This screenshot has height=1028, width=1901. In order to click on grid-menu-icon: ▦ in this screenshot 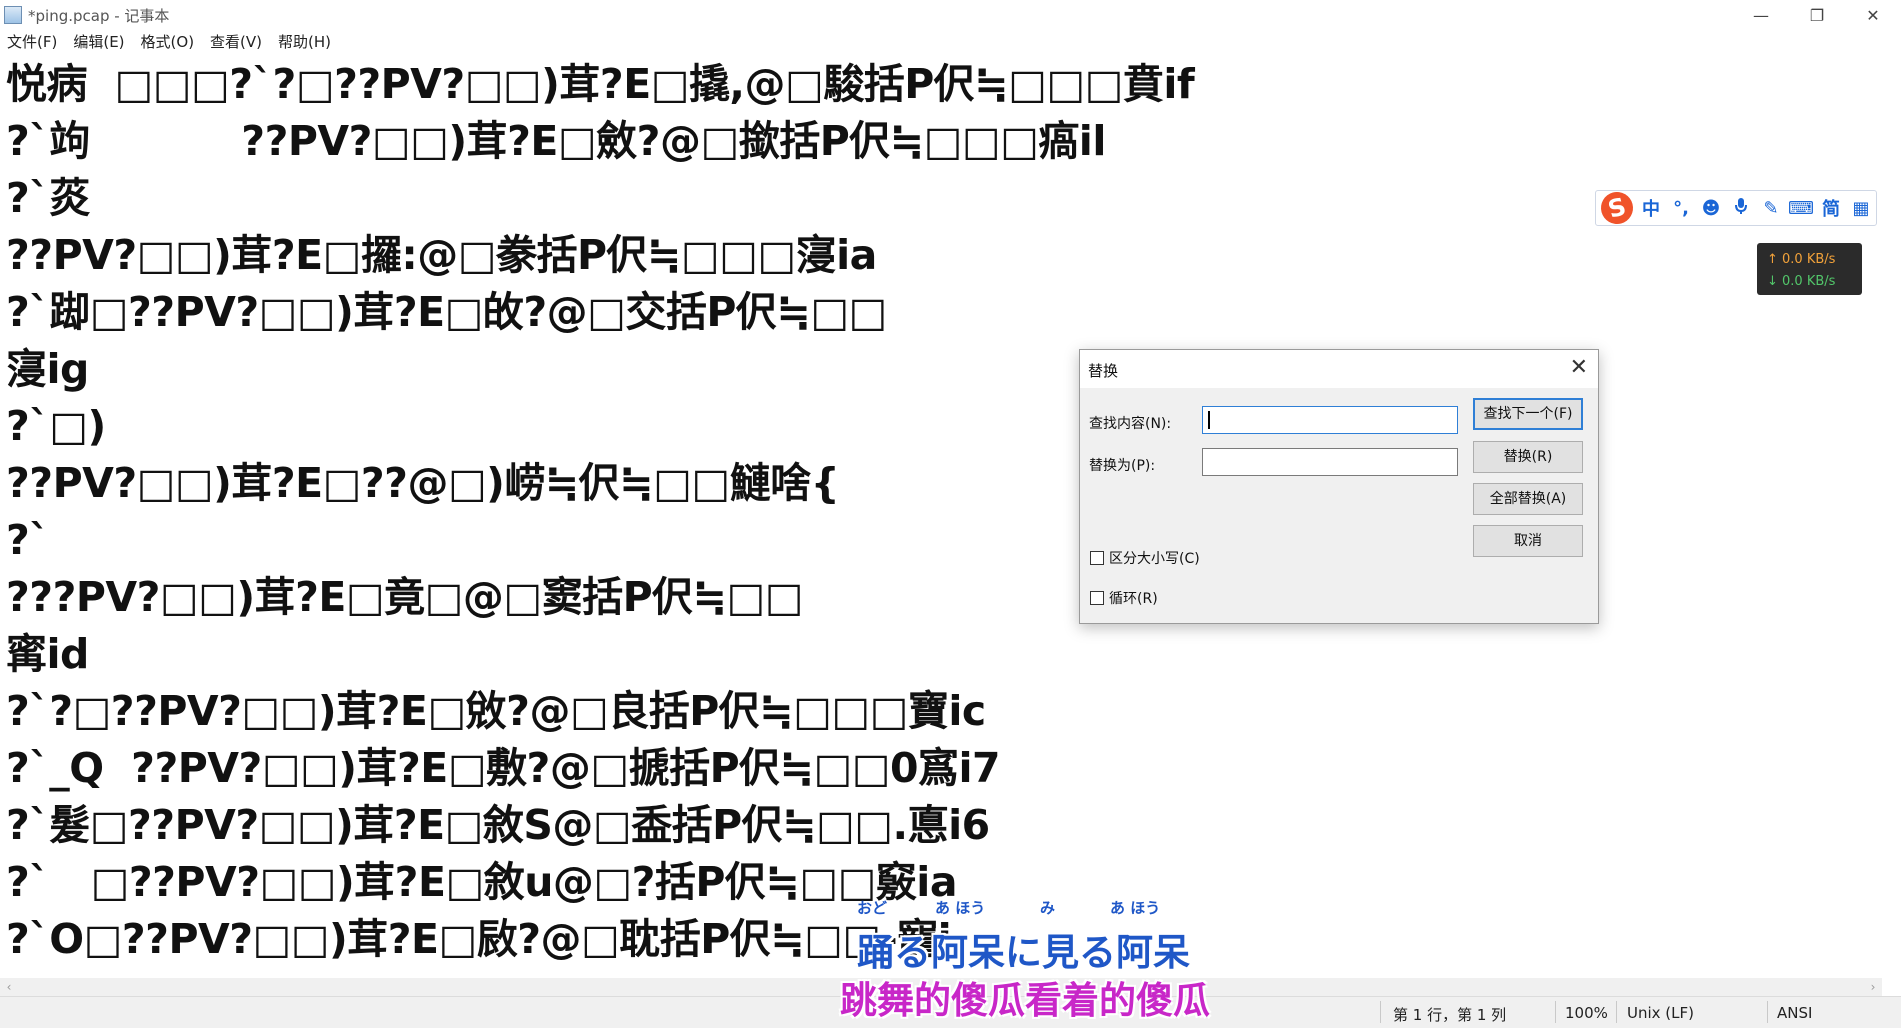, I will do `click(1861, 208)`.